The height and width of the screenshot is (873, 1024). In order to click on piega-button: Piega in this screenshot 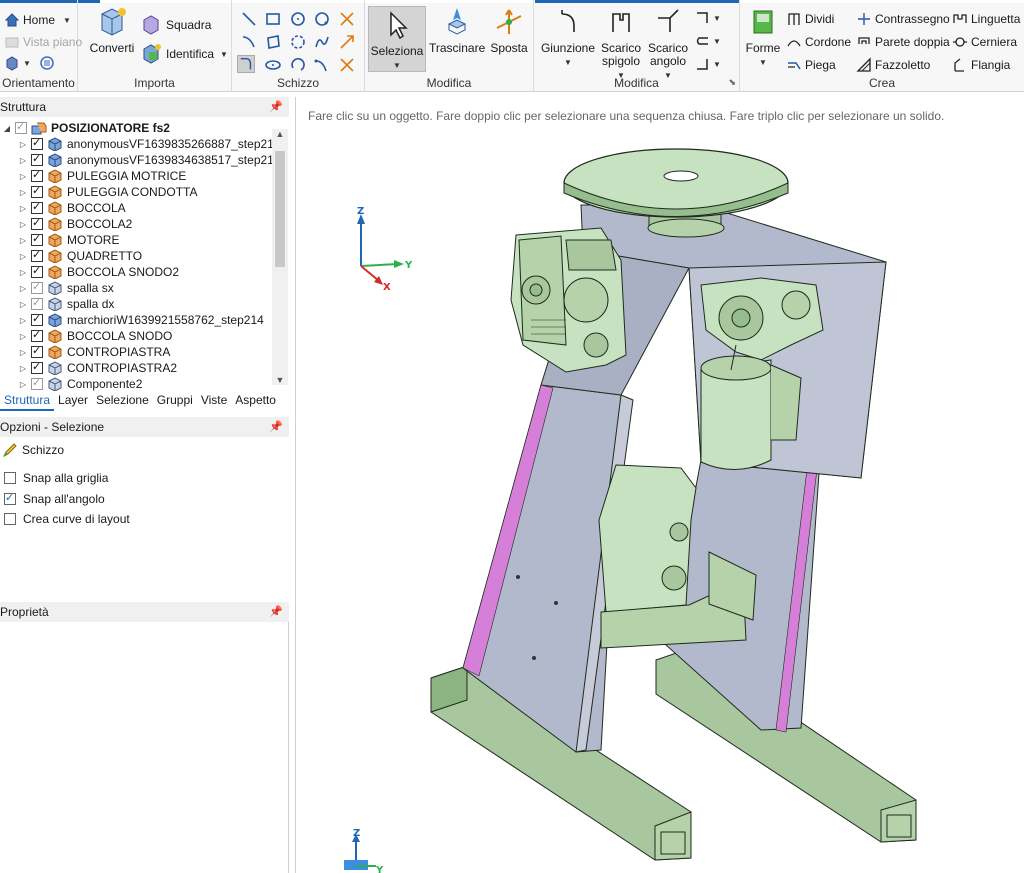, I will do `click(811, 65)`.